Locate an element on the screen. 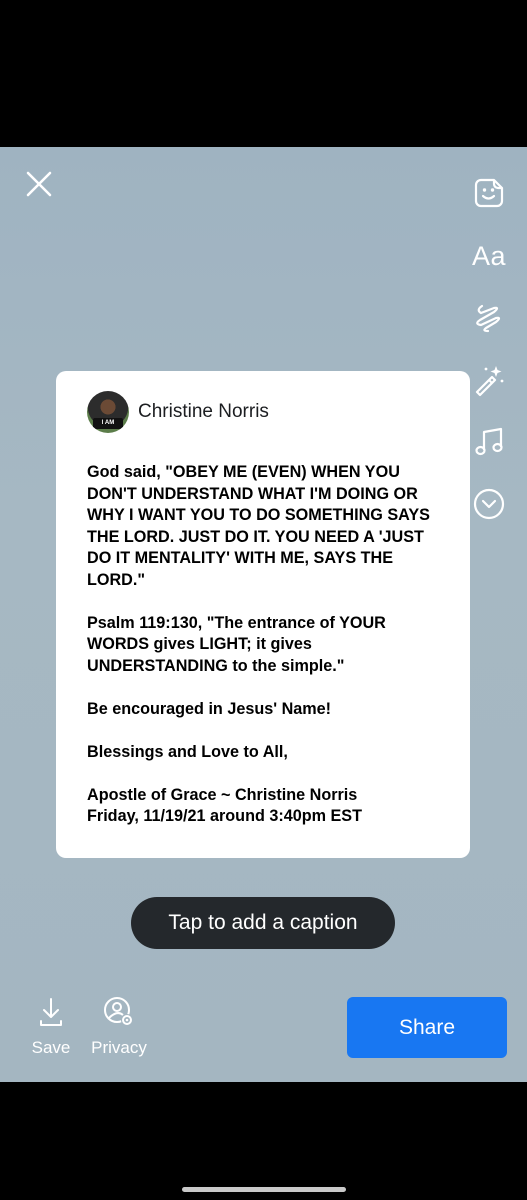 The height and width of the screenshot is (1200, 527). text-tool-button: Aa is located at coordinates (489, 256).